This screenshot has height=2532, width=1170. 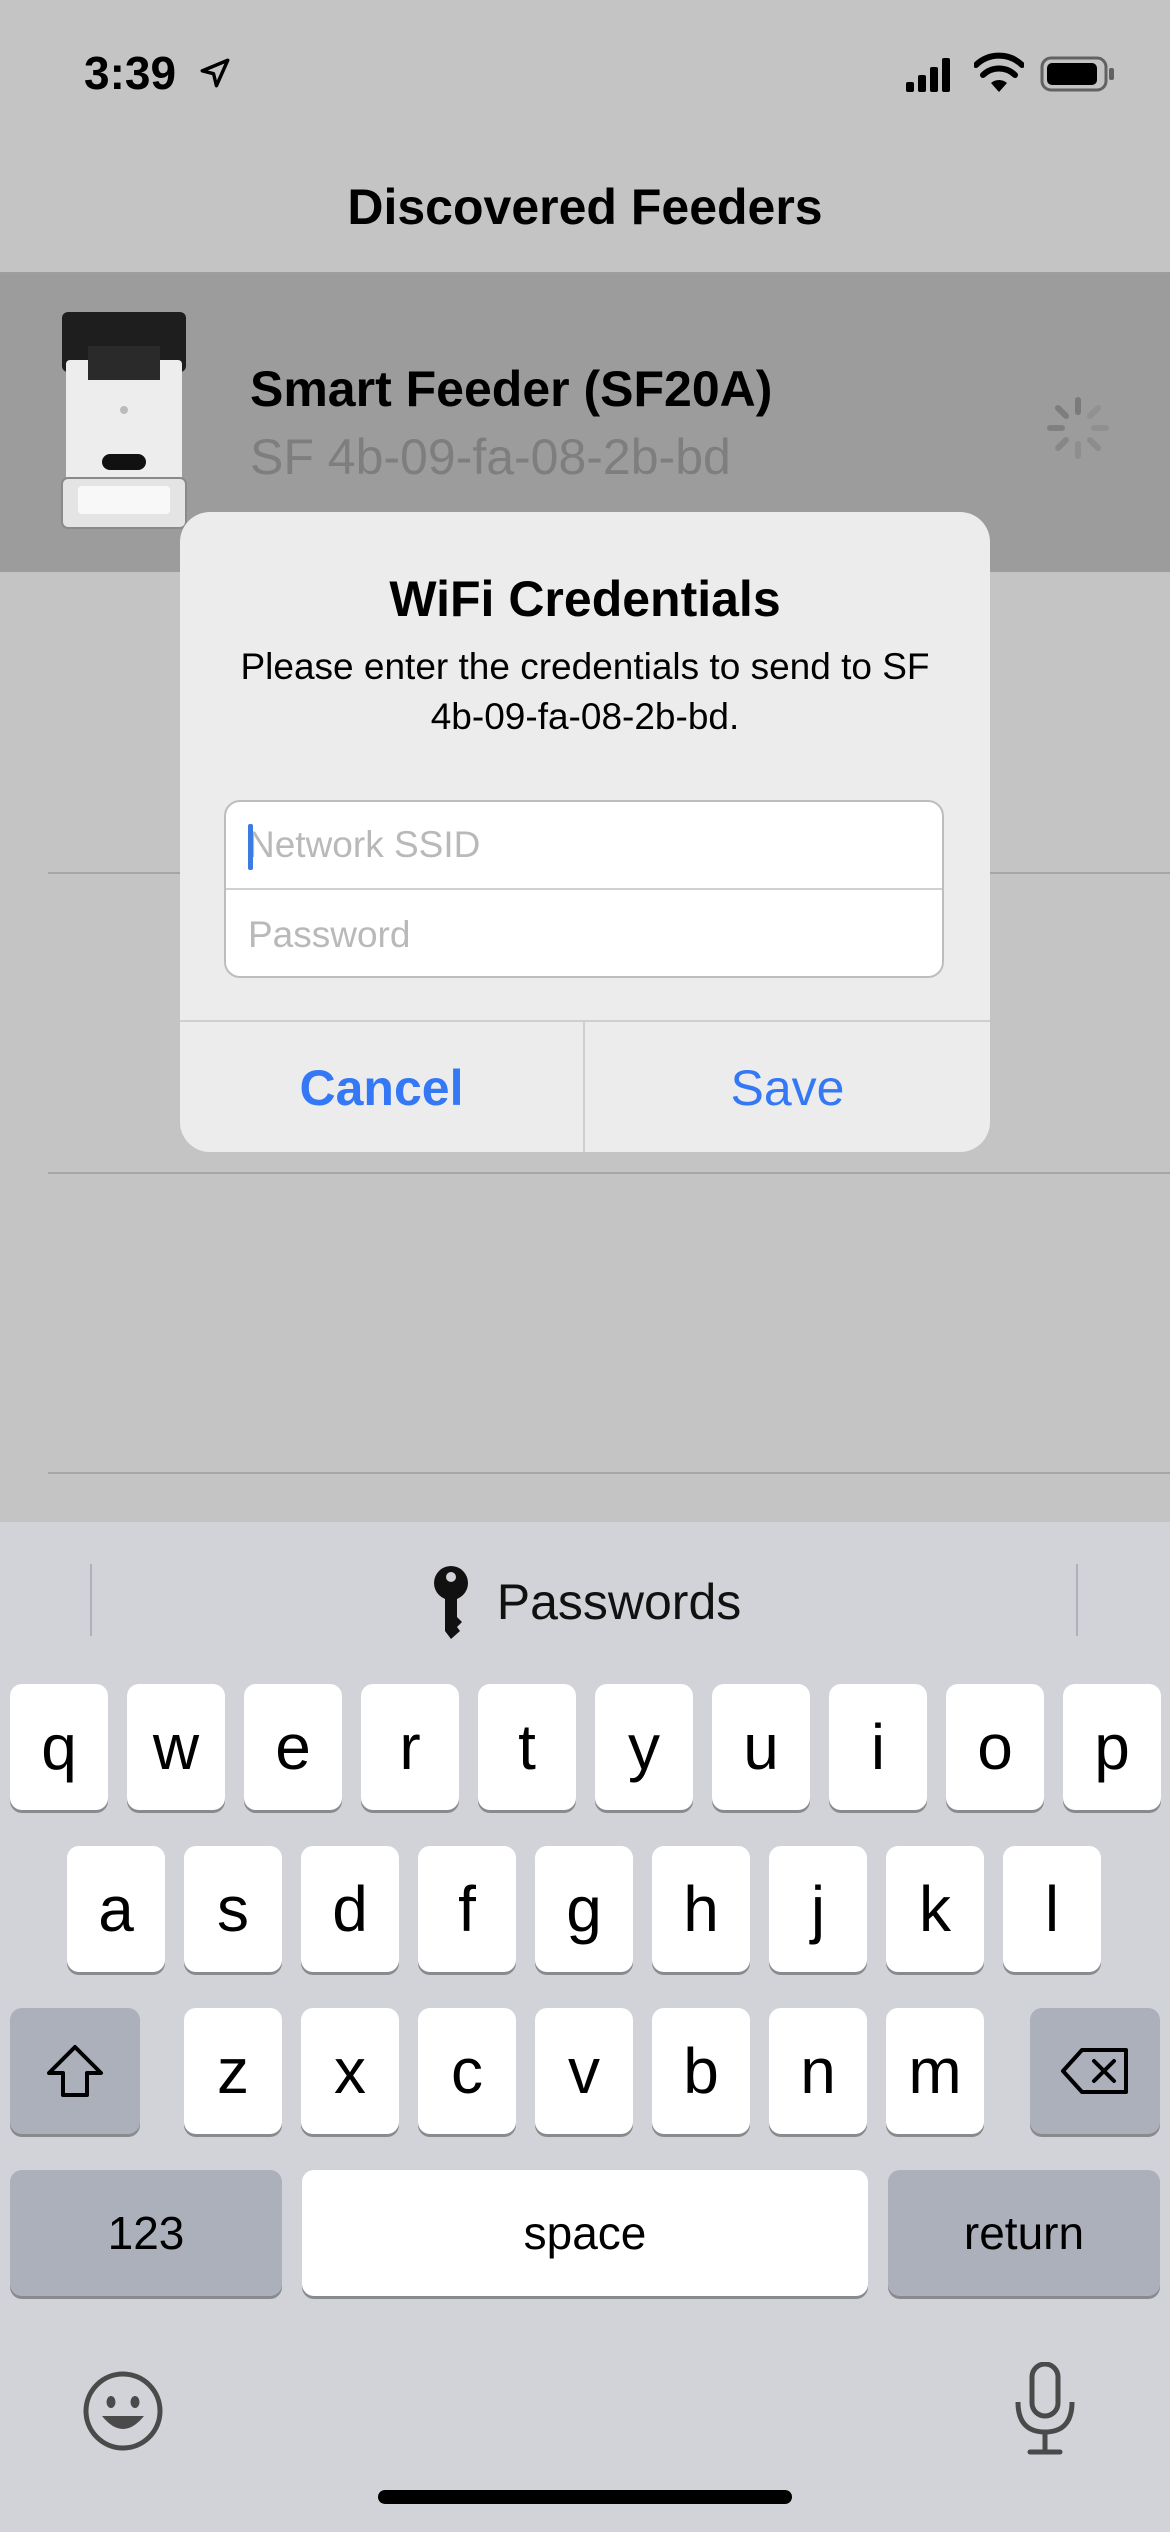 I want to click on key-k: k, so click(x=935, y=1909).